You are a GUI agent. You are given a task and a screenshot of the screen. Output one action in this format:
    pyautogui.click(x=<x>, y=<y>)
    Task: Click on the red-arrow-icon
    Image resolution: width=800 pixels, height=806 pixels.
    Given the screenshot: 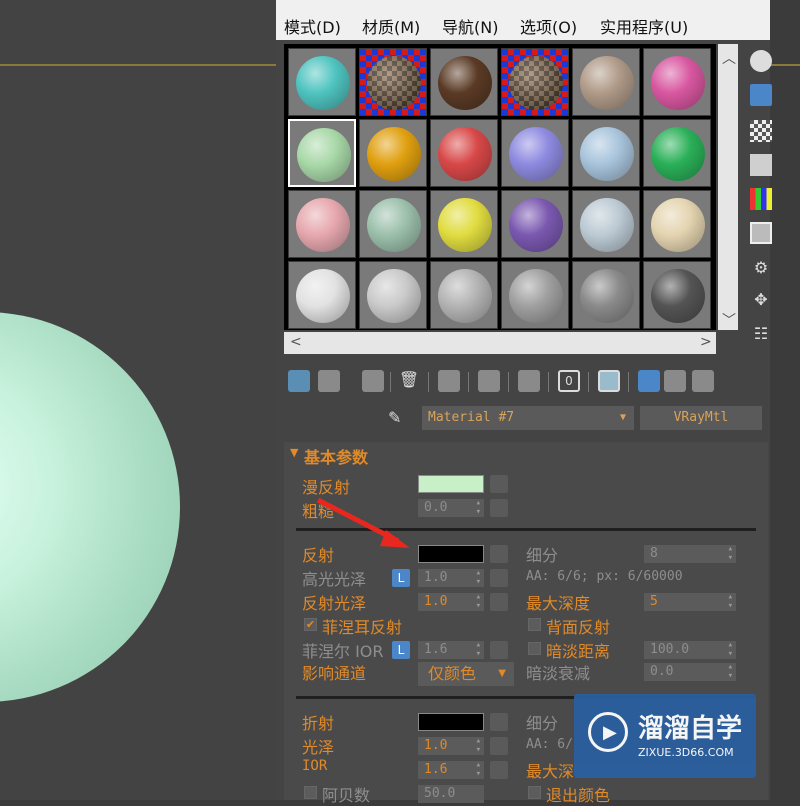 What is the action you would take?
    pyautogui.click(x=363, y=522)
    